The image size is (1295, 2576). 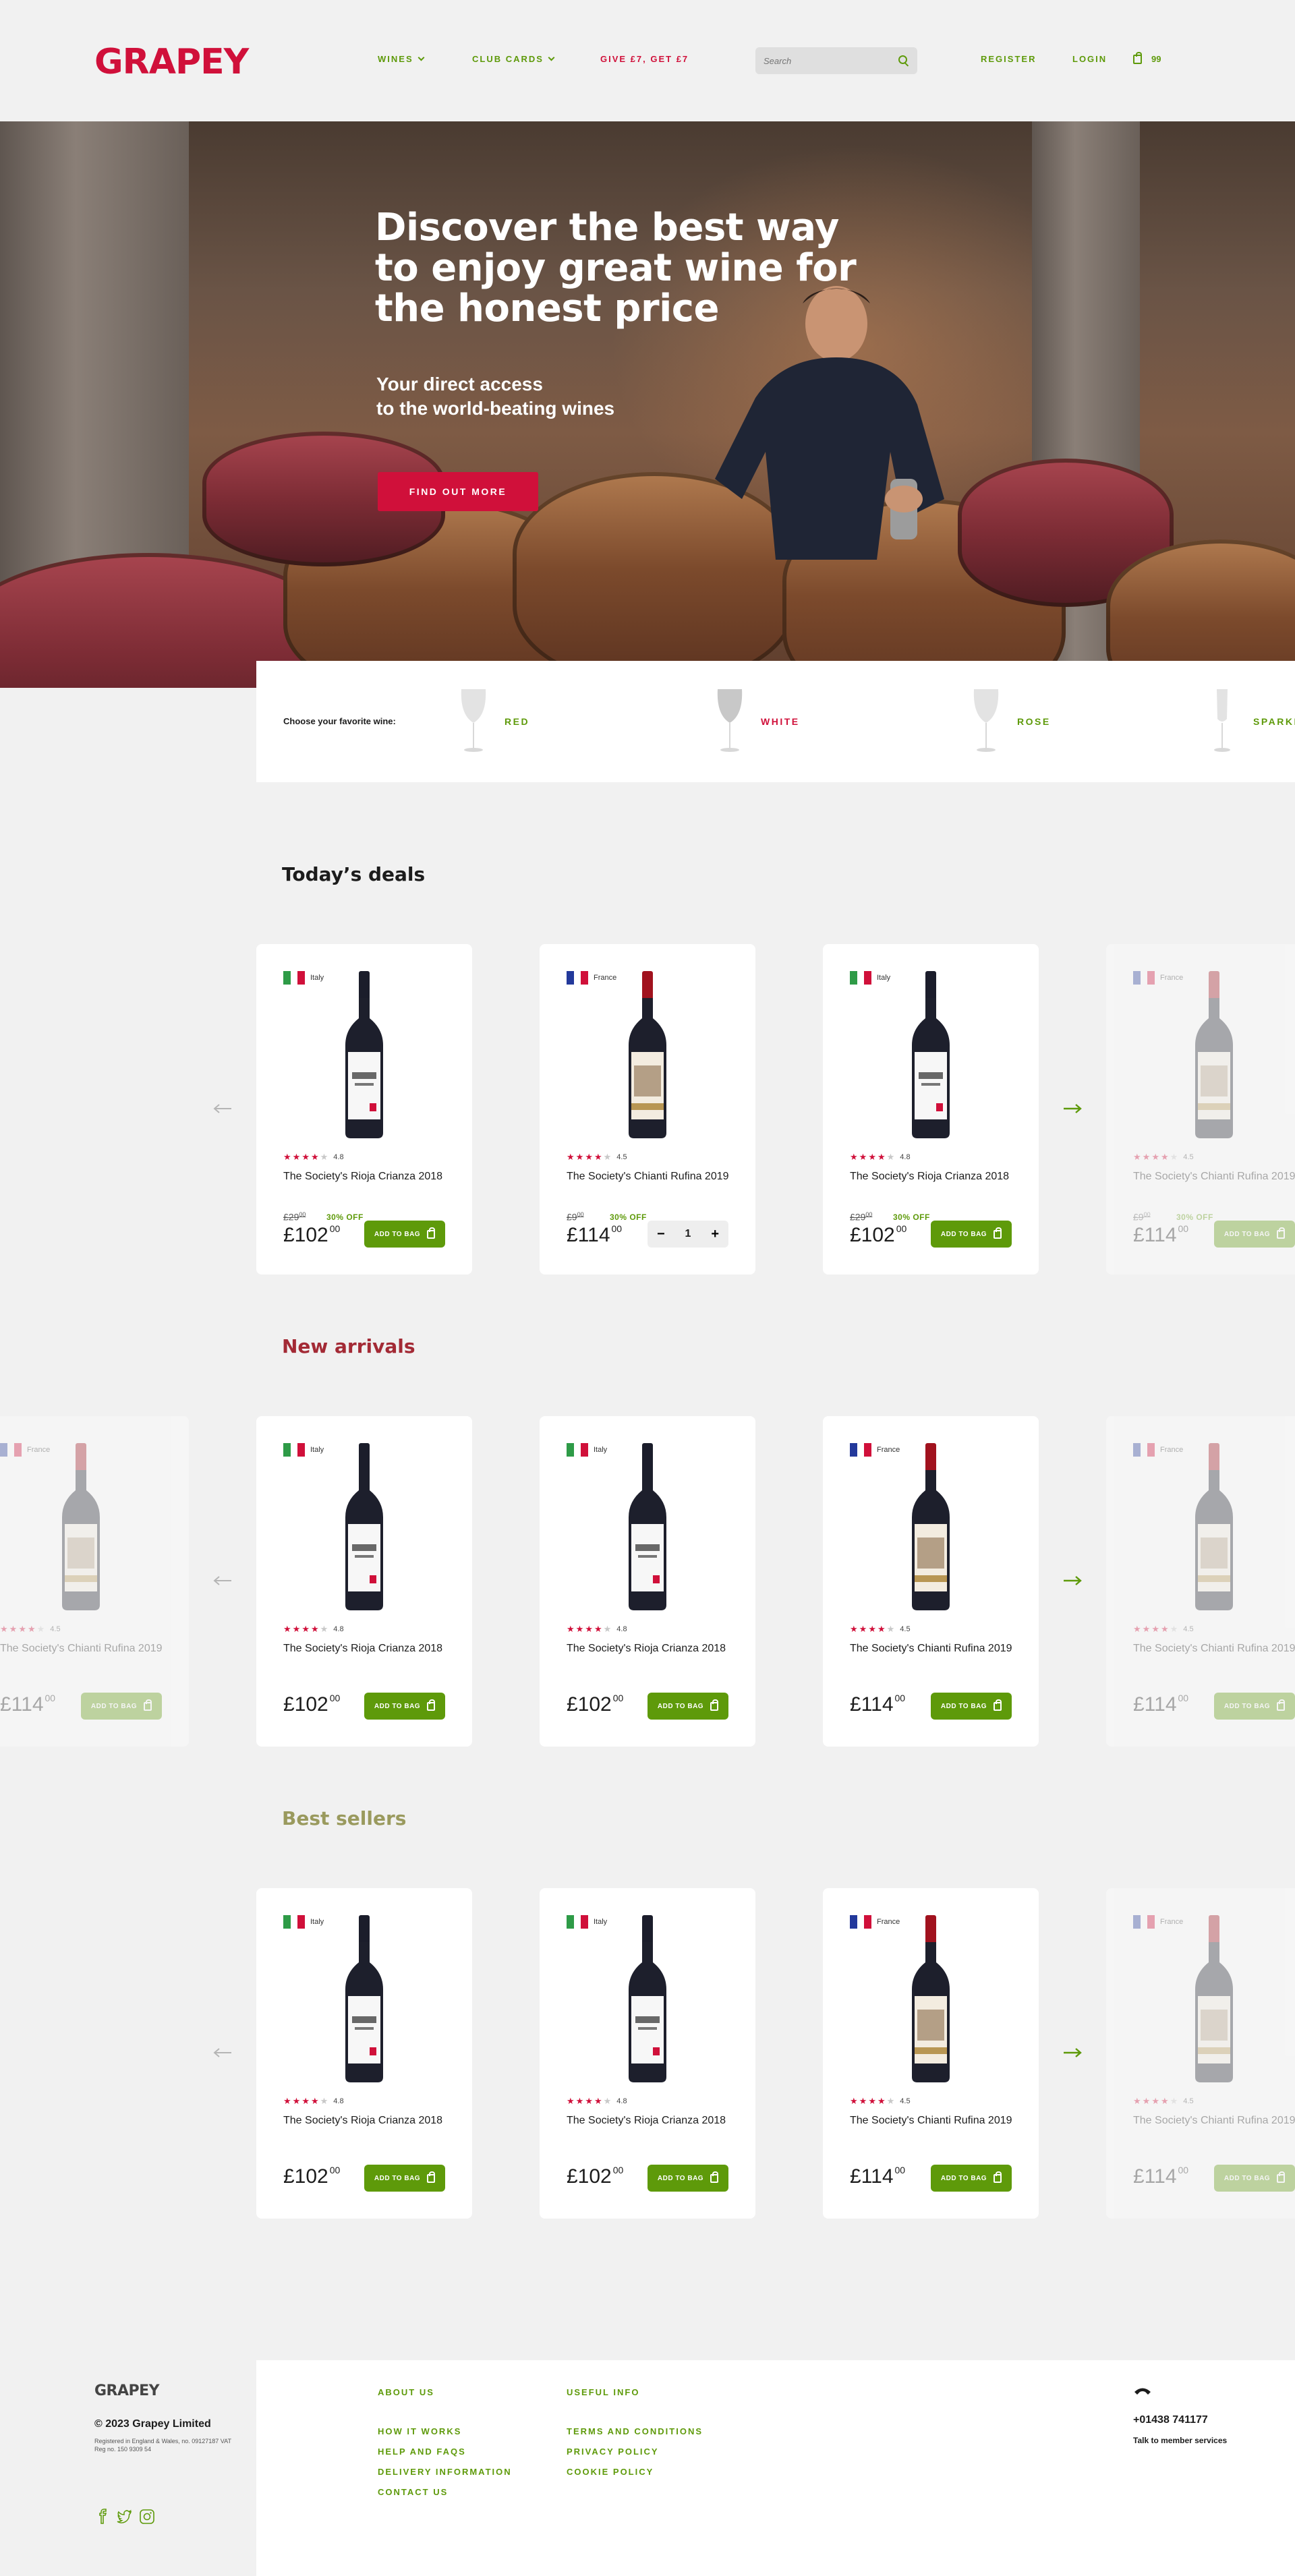 What do you see at coordinates (445, 2472) in the screenshot?
I see `footer-link: DELIVERY INFORMATION` at bounding box center [445, 2472].